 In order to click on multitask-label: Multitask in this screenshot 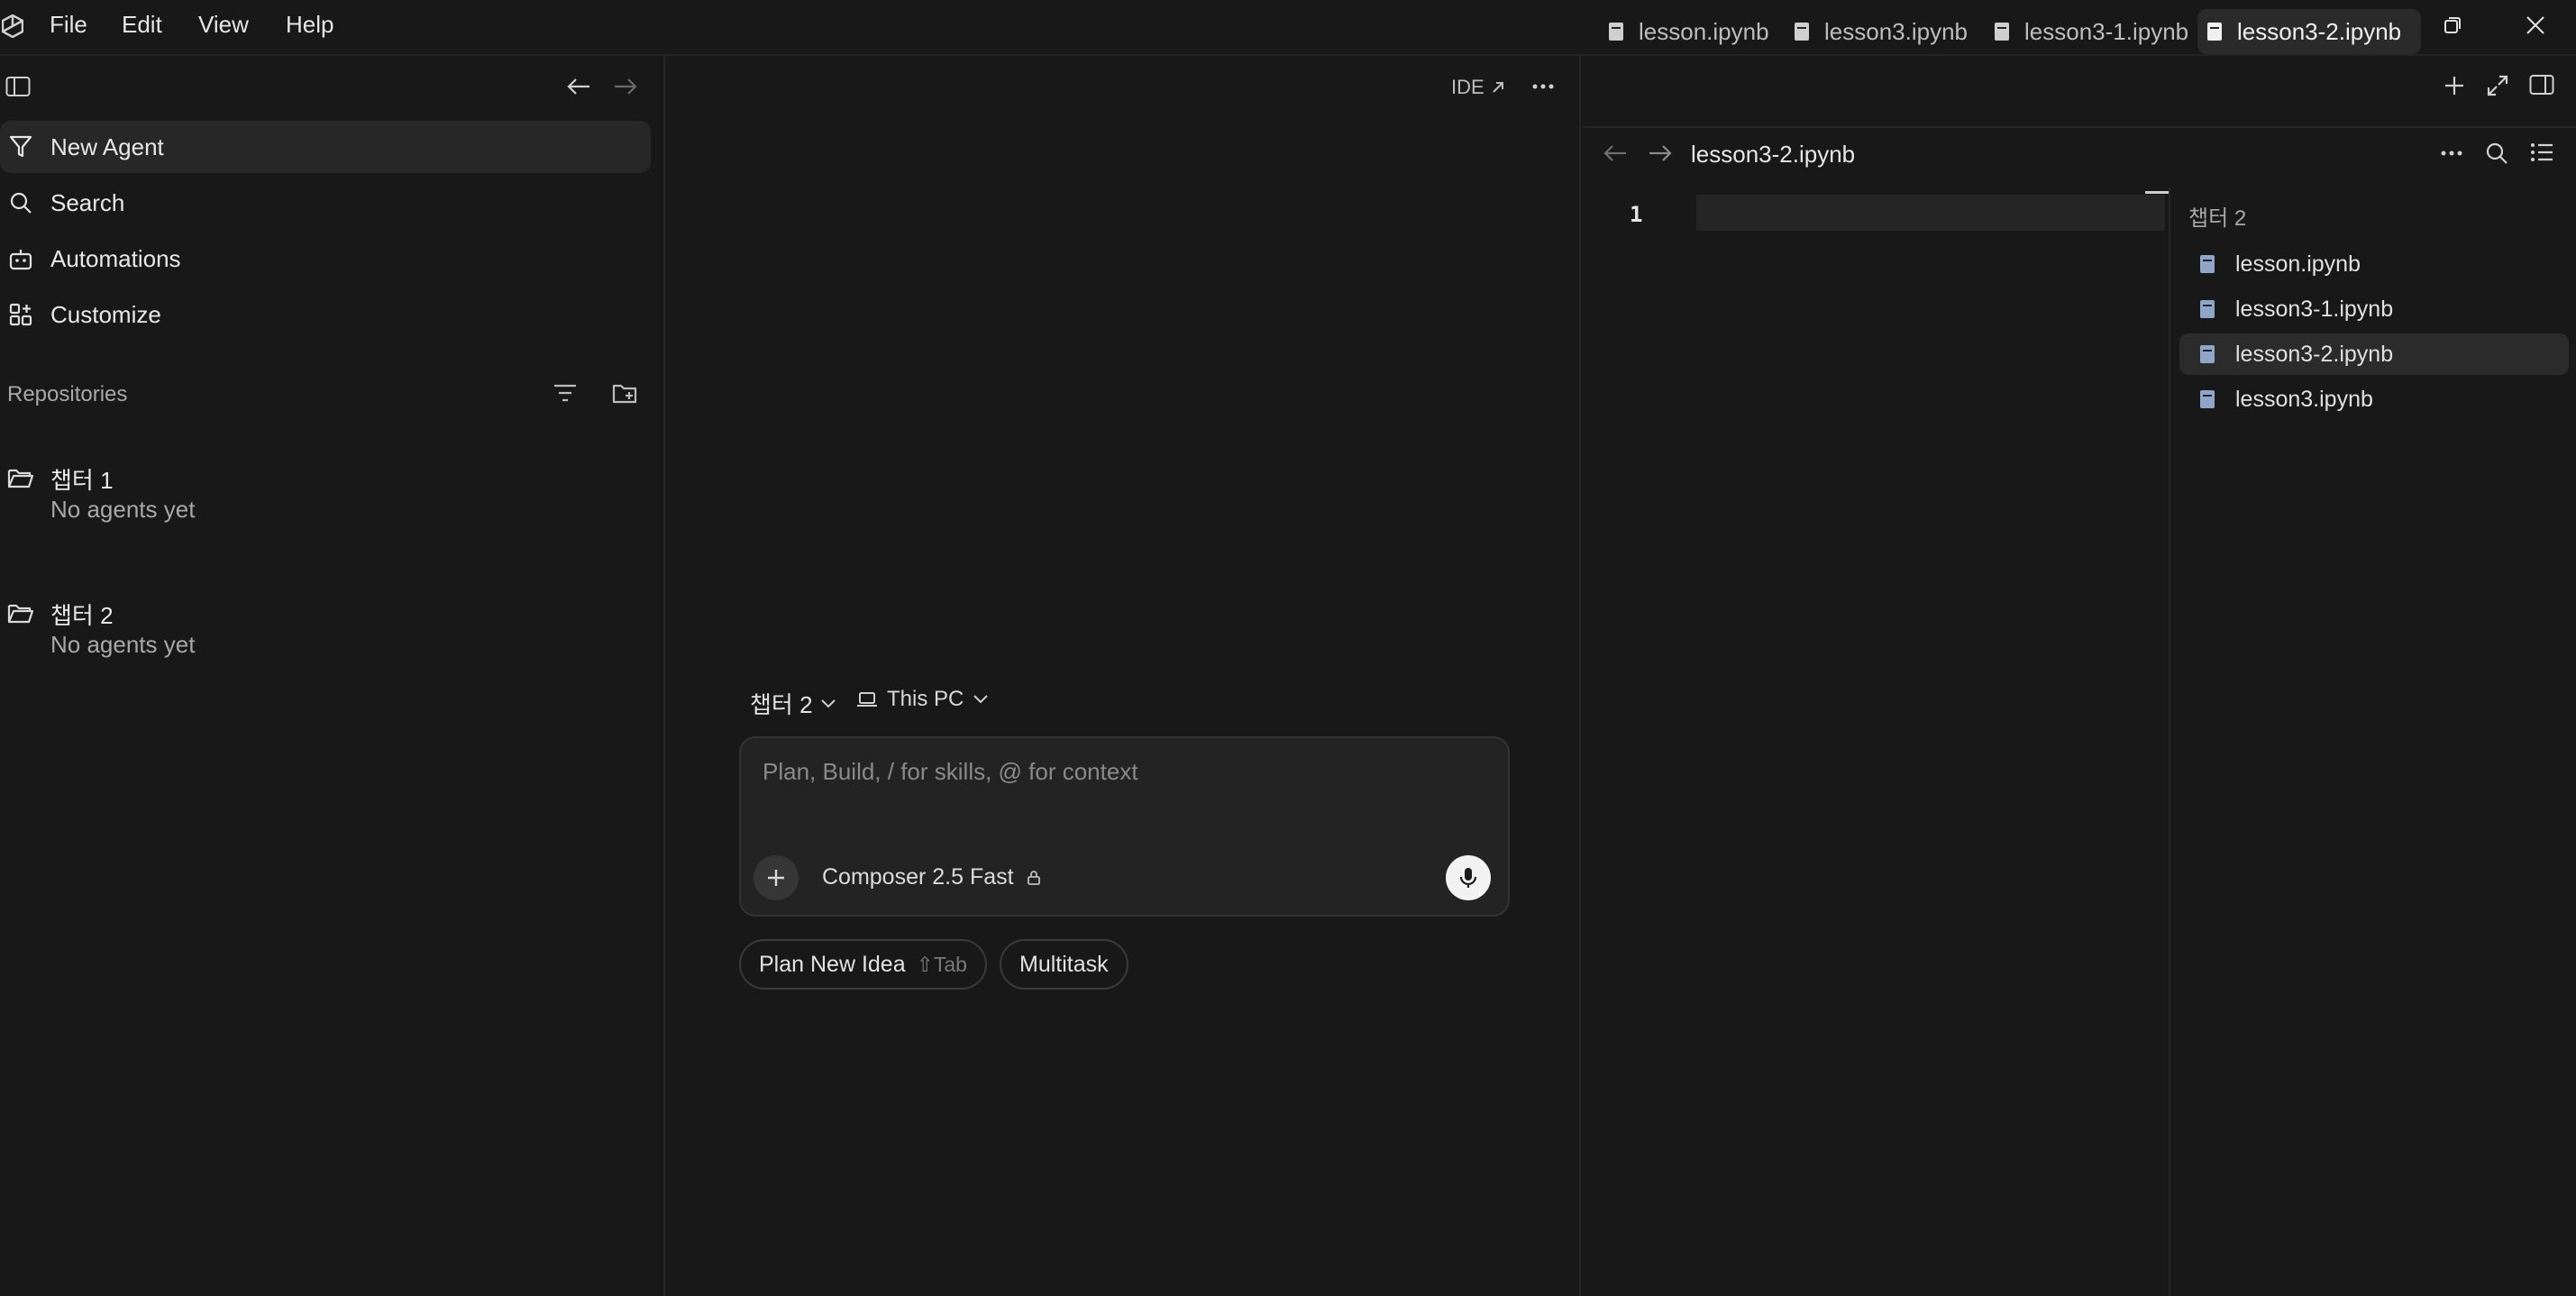, I will do `click(1064, 964)`.